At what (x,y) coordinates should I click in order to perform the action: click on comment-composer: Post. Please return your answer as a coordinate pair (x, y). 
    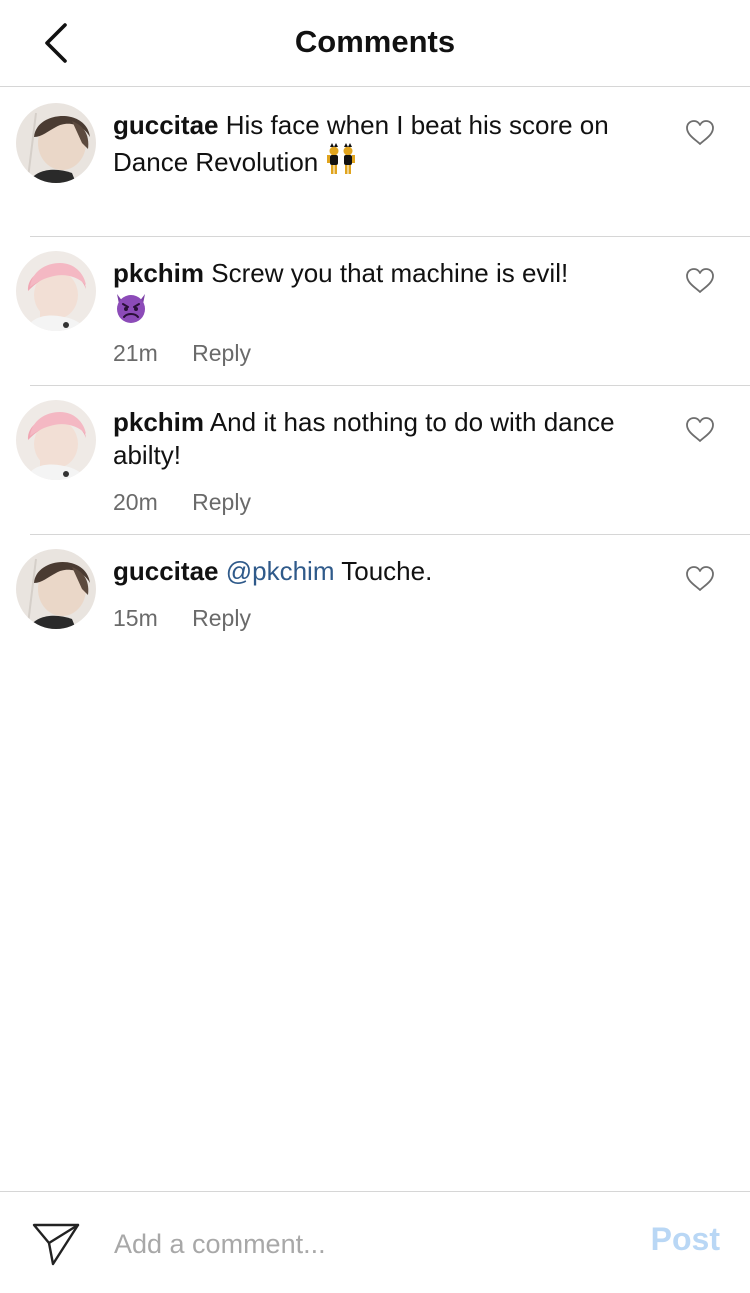
    Looking at the image, I should click on (375, 1242).